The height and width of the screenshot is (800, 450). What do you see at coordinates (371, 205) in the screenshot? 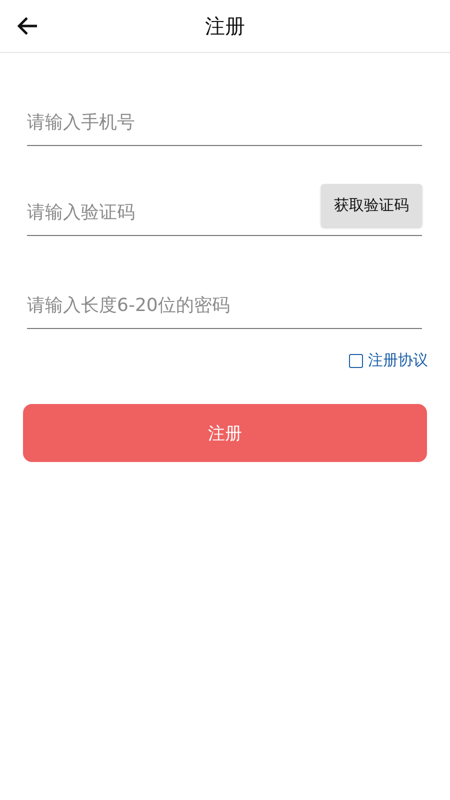
I see `get-code-button: 获取验证码` at bounding box center [371, 205].